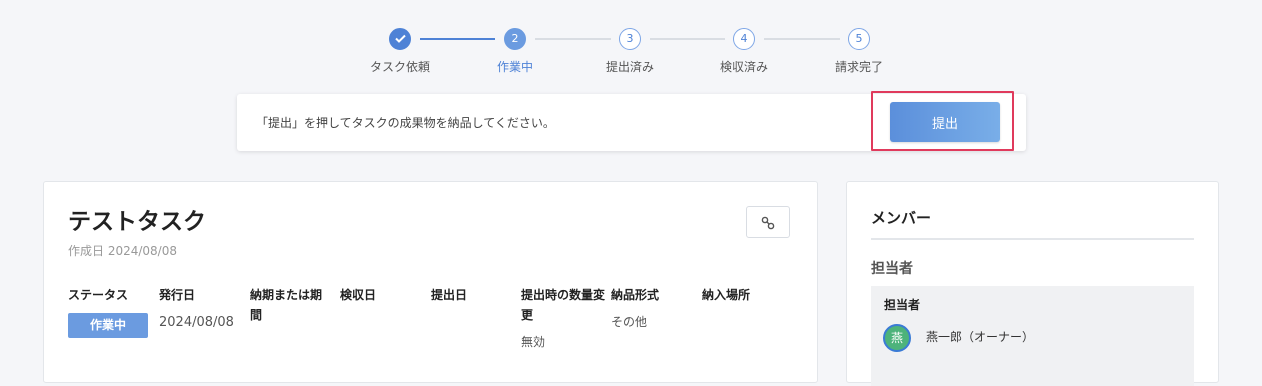 The height and width of the screenshot is (386, 1262). Describe the element at coordinates (108, 325) in the screenshot. I see `status-badge: 作業中` at that location.